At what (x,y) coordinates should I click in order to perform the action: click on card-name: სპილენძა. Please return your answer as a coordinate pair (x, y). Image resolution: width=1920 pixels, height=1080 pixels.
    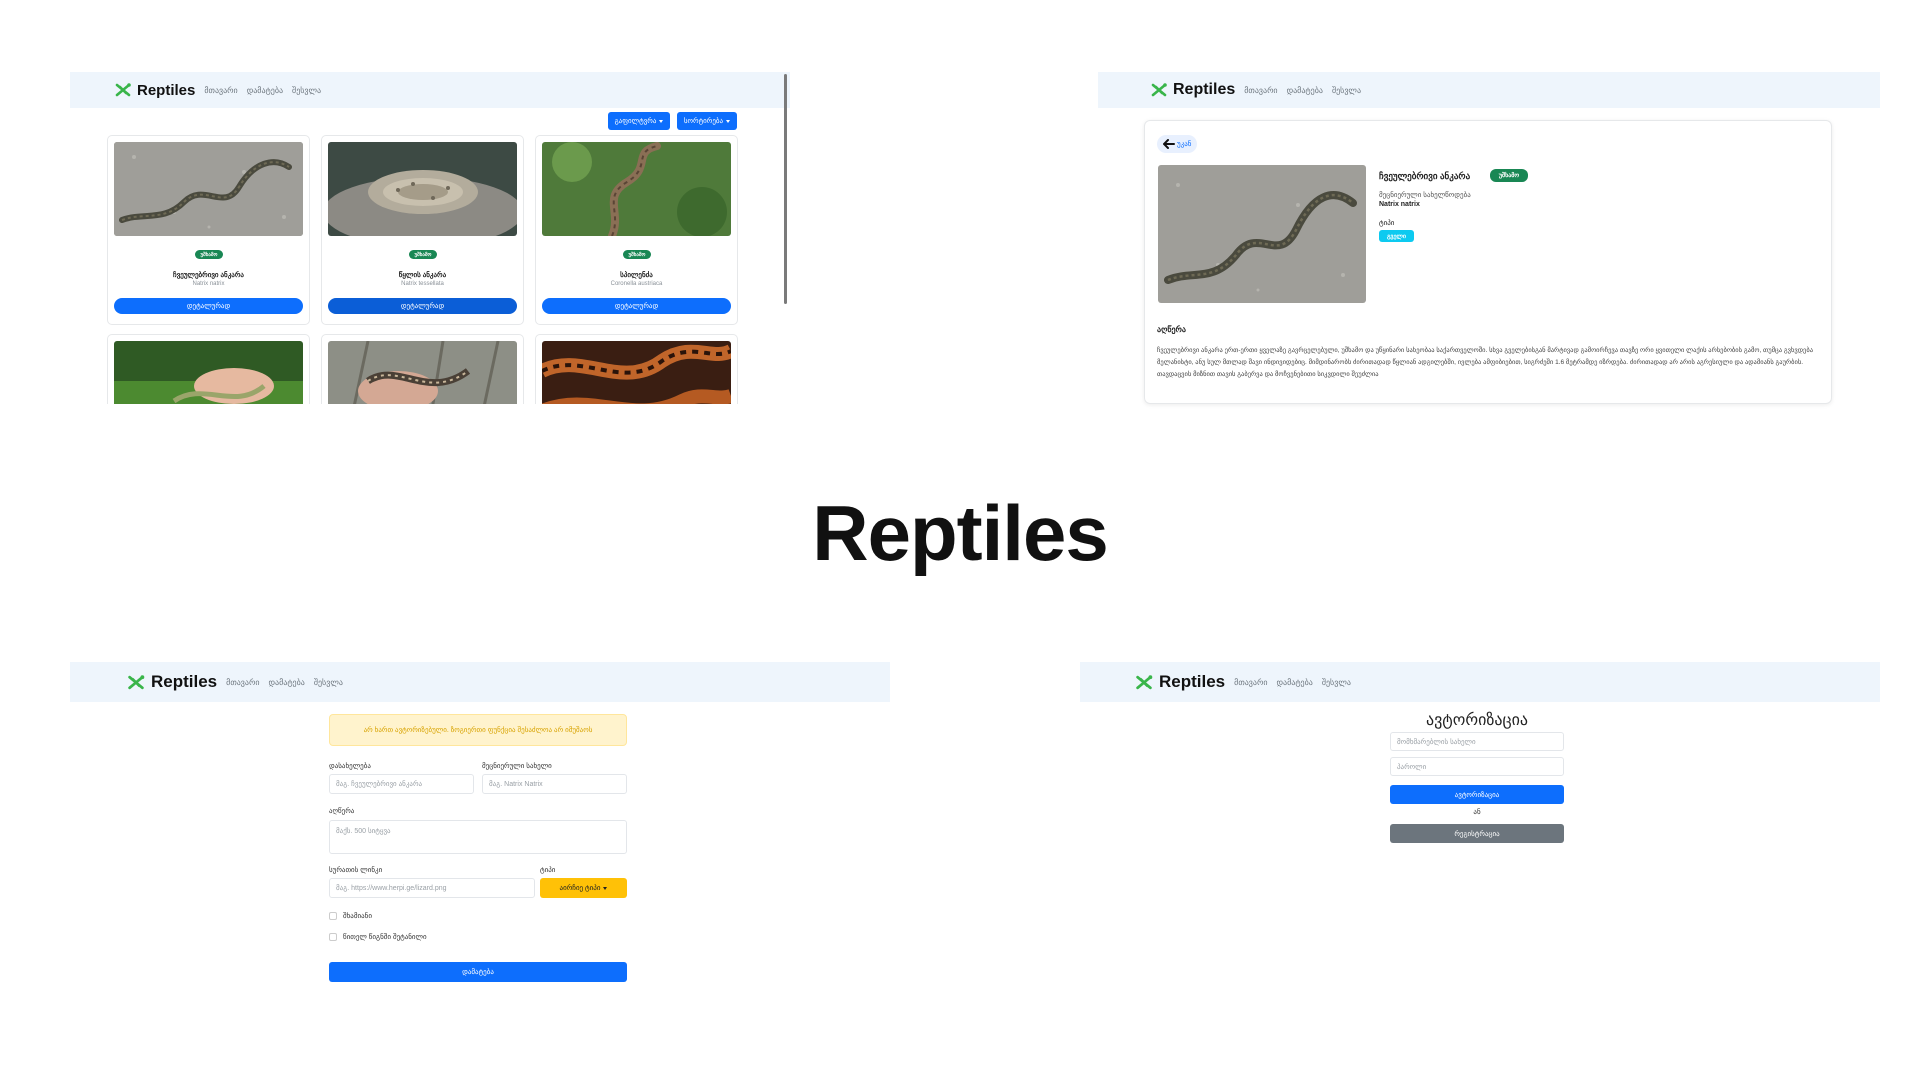
    Looking at the image, I should click on (636, 275).